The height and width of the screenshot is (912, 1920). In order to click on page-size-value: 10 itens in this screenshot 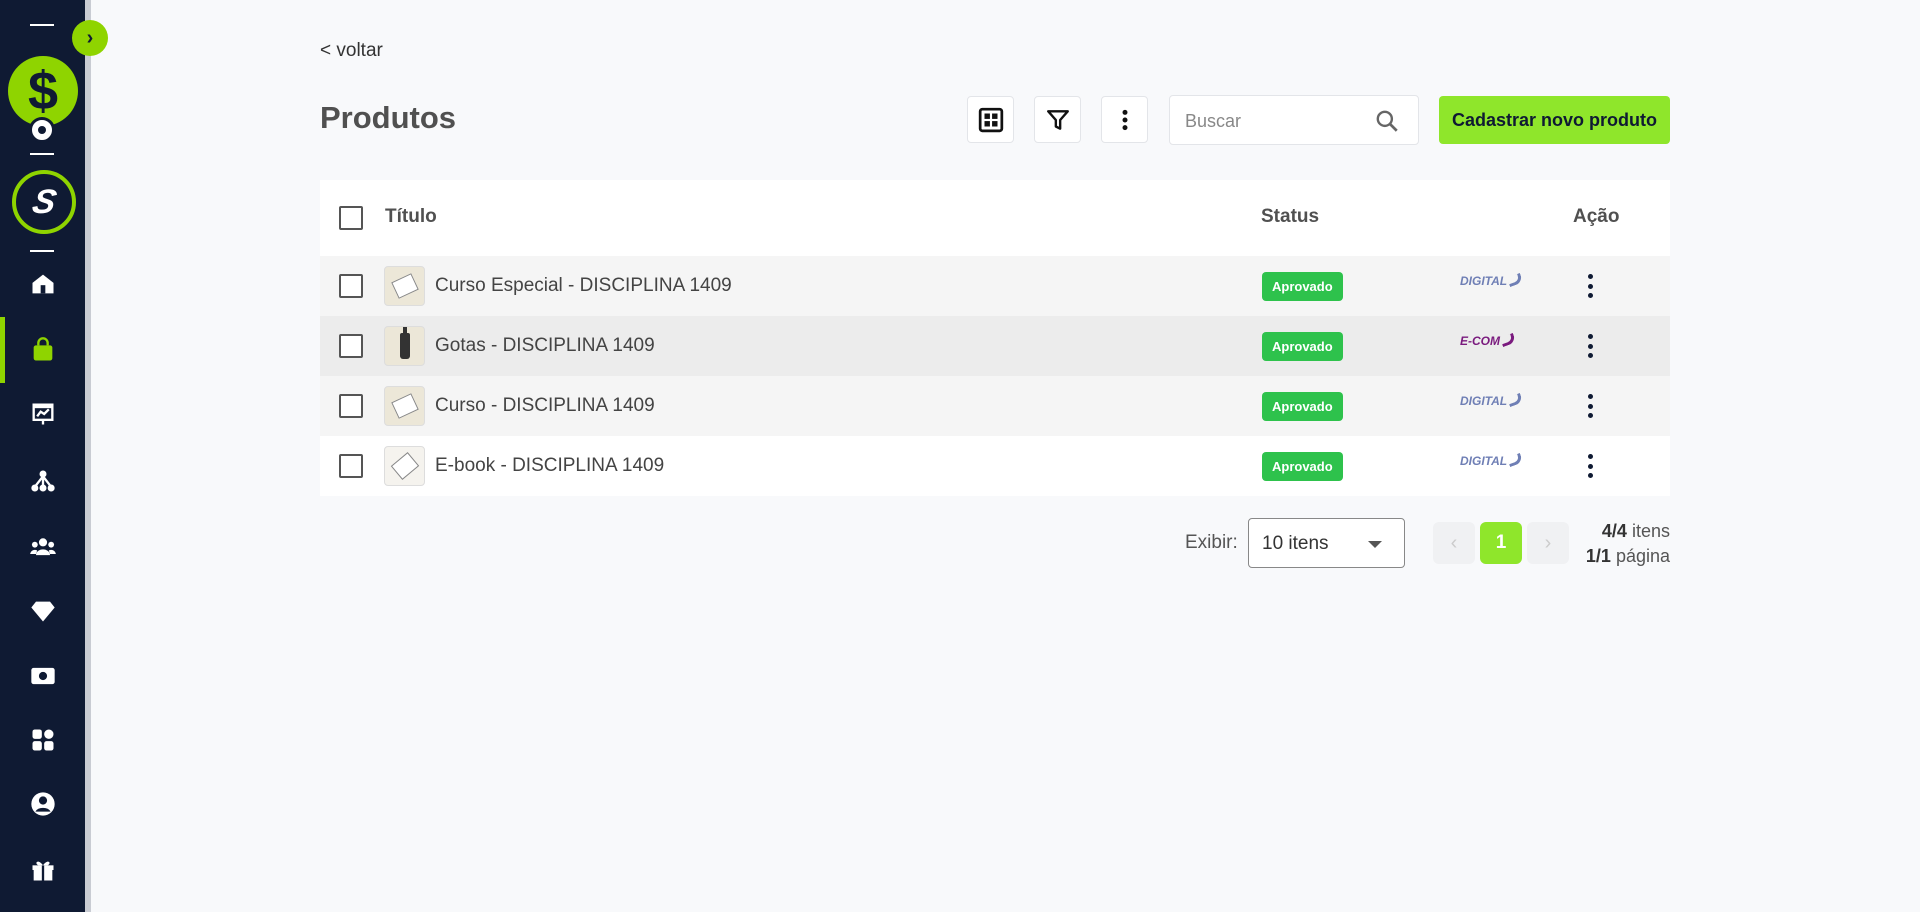, I will do `click(1295, 543)`.